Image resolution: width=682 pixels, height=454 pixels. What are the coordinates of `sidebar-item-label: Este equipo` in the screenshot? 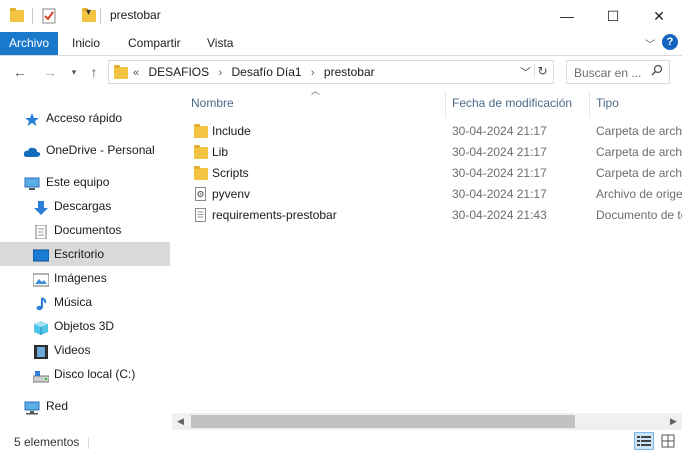 It's located at (78, 182).